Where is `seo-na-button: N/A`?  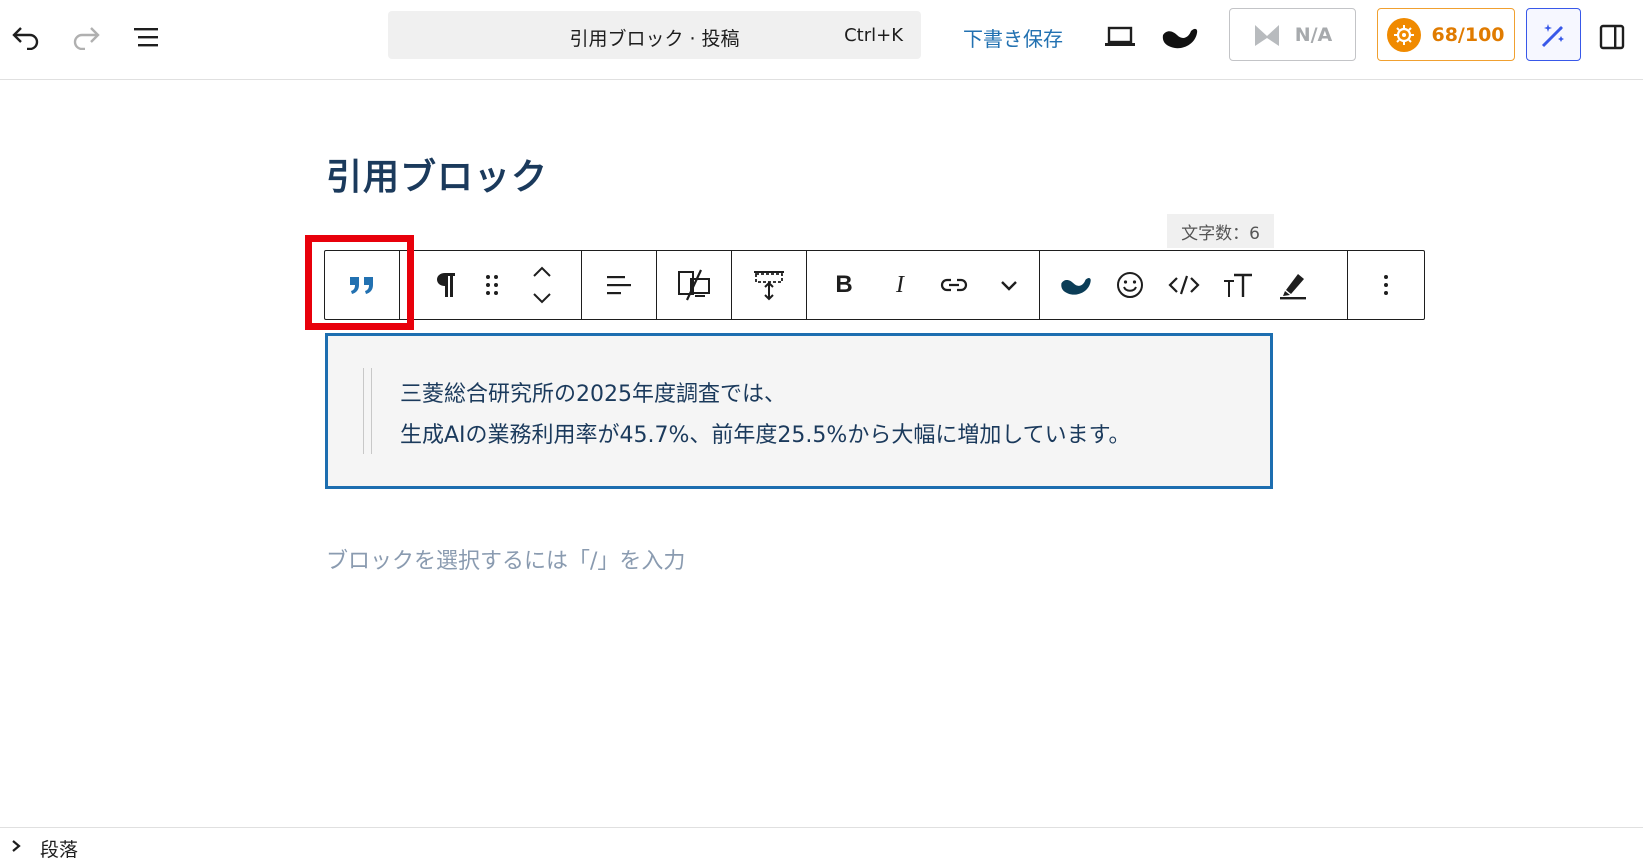 seo-na-button: N/A is located at coordinates (1292, 34).